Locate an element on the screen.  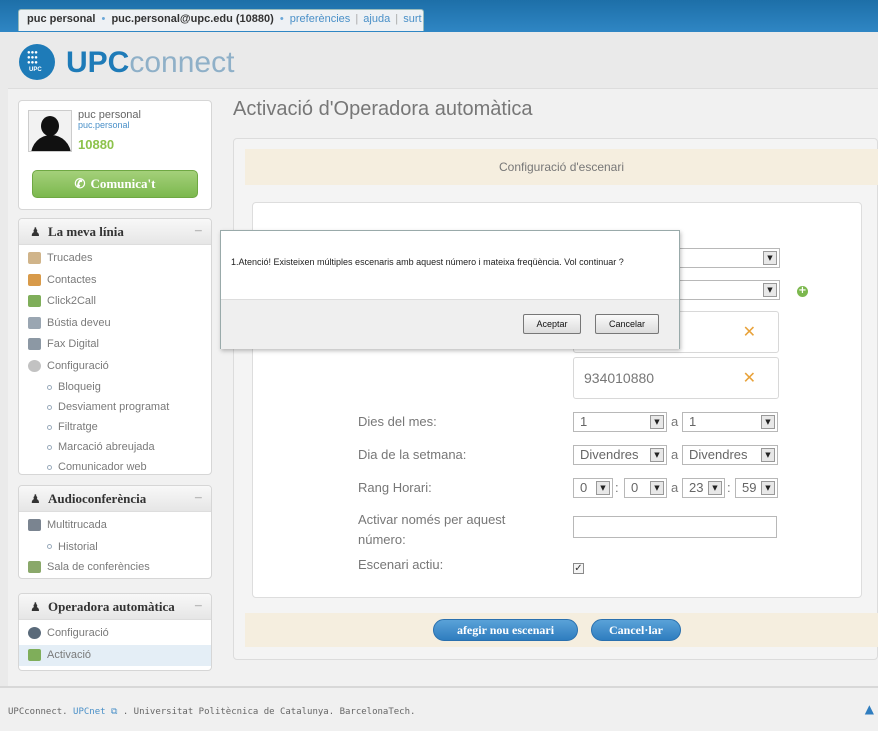
play-icon is located at coordinates (34, 525).